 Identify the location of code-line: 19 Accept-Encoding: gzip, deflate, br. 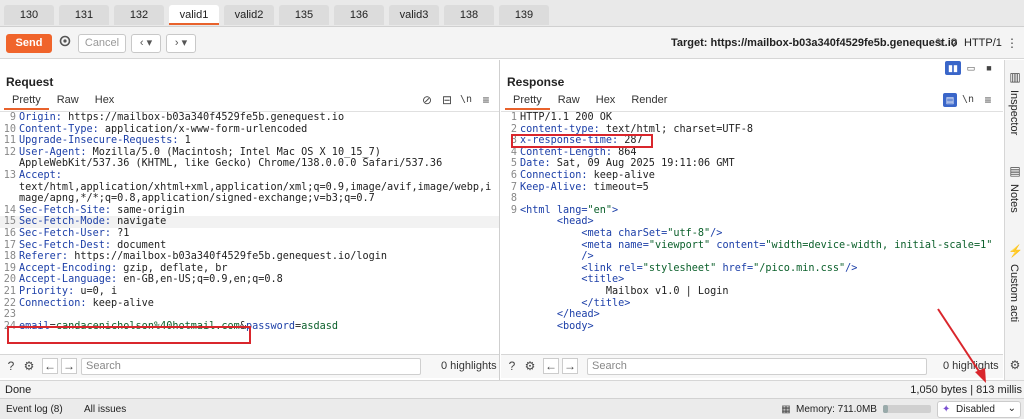
(249, 269).